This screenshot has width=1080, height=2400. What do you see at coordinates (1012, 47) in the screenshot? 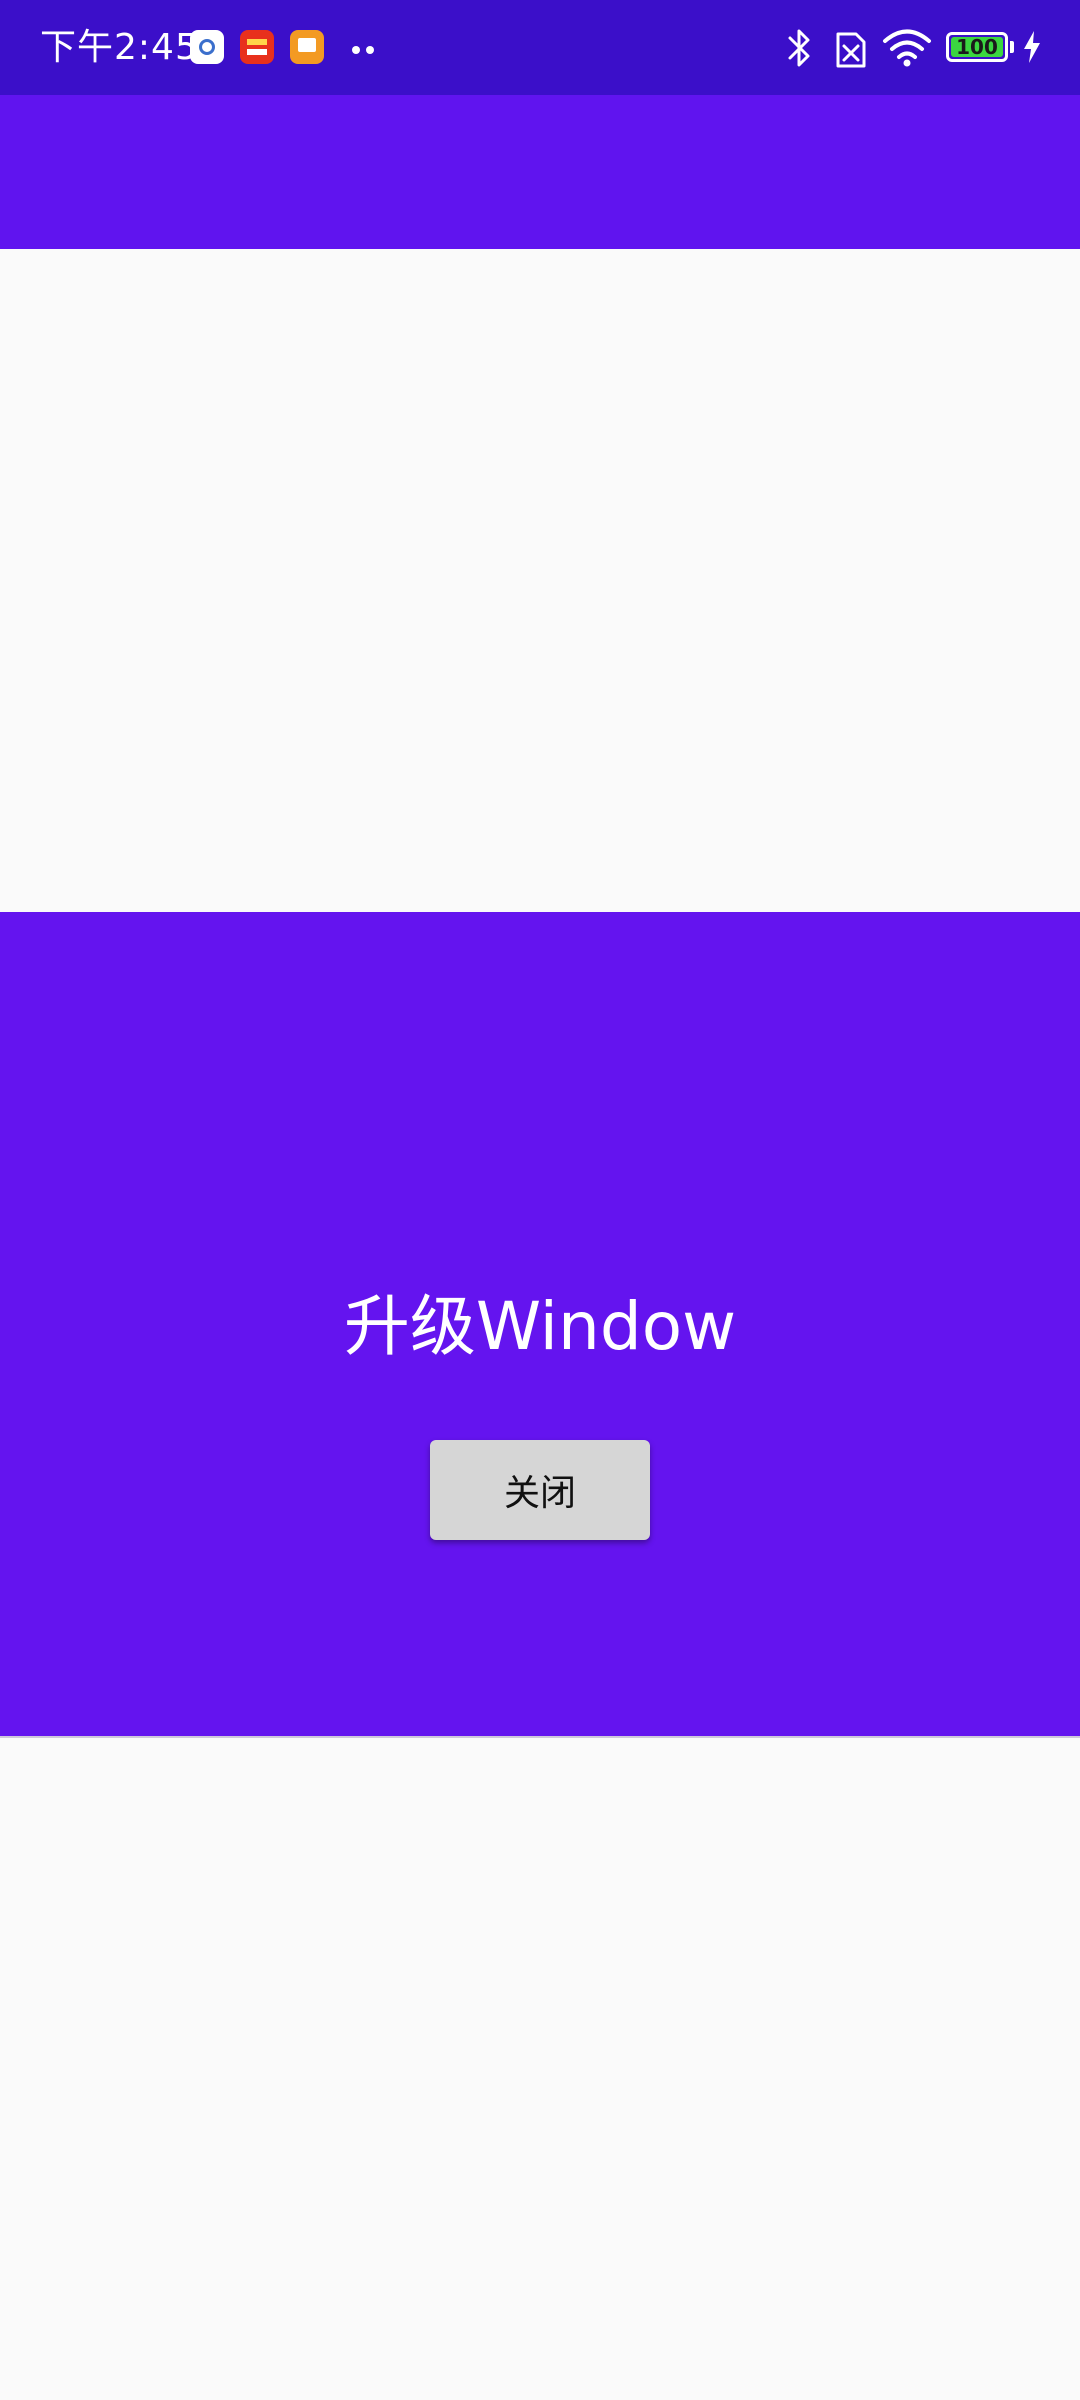
I see `battery-cap` at bounding box center [1012, 47].